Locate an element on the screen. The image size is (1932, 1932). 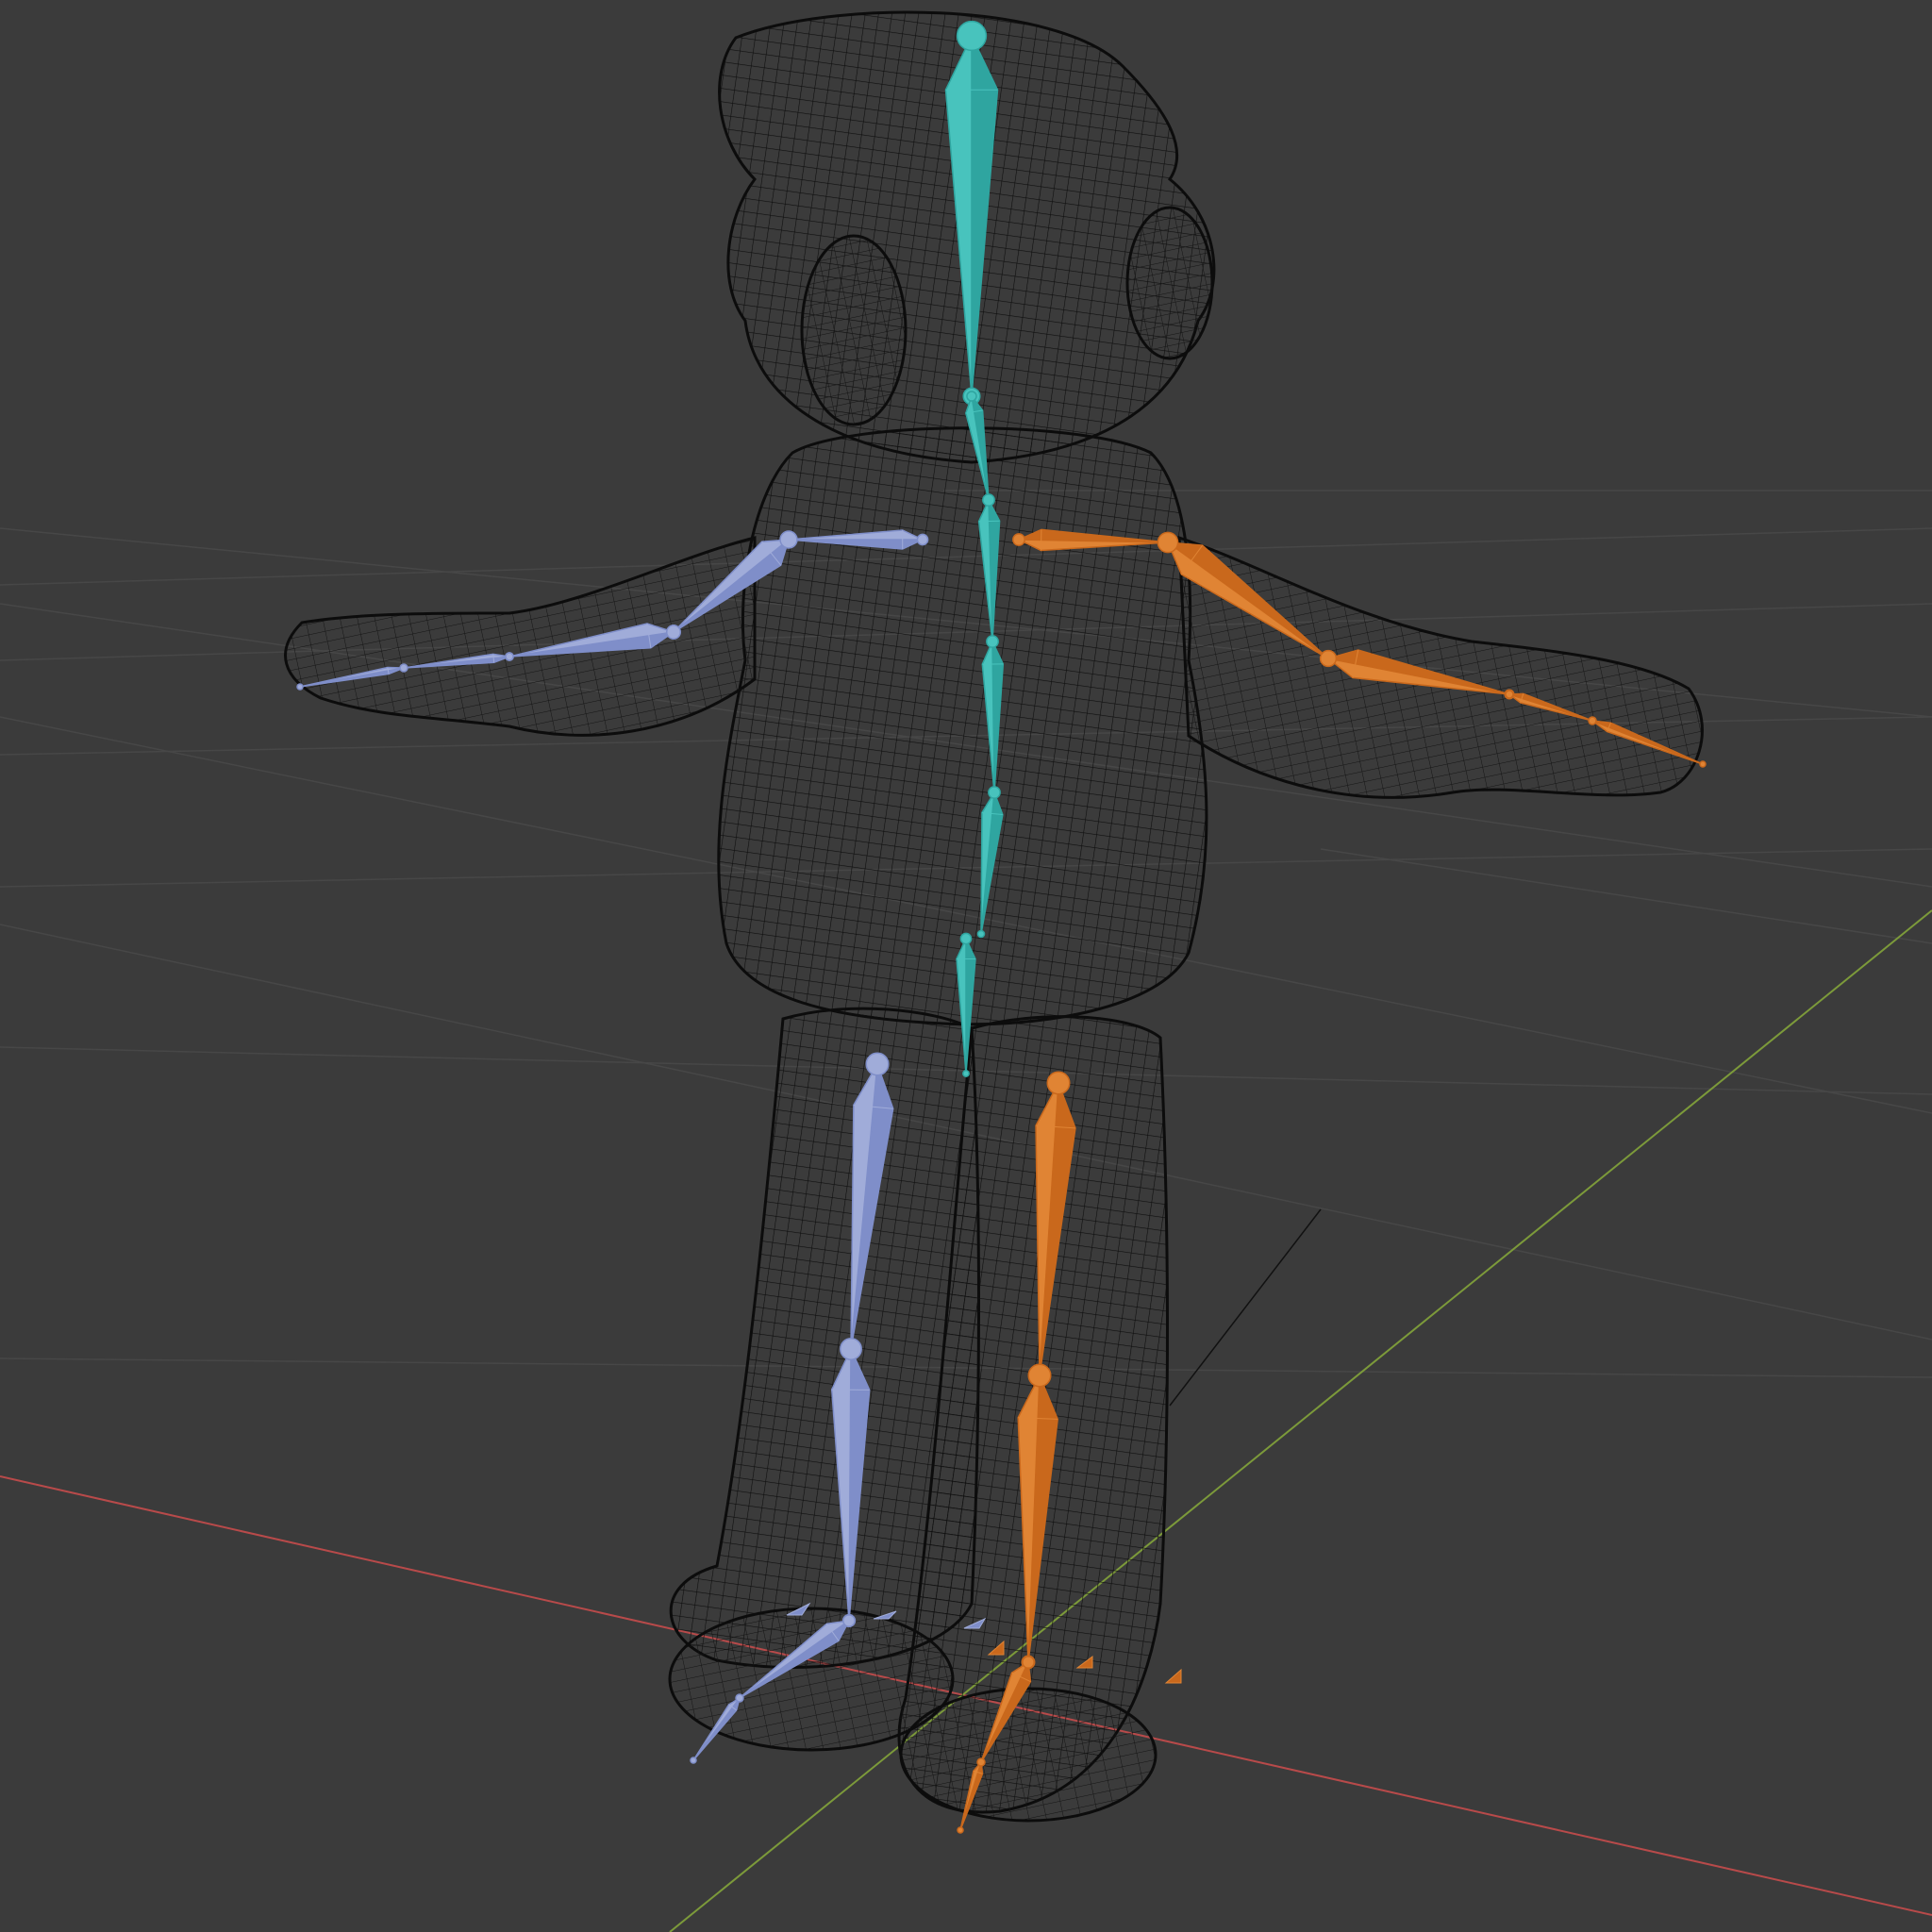
mesh-foot-right is located at coordinates (1028, 1755).